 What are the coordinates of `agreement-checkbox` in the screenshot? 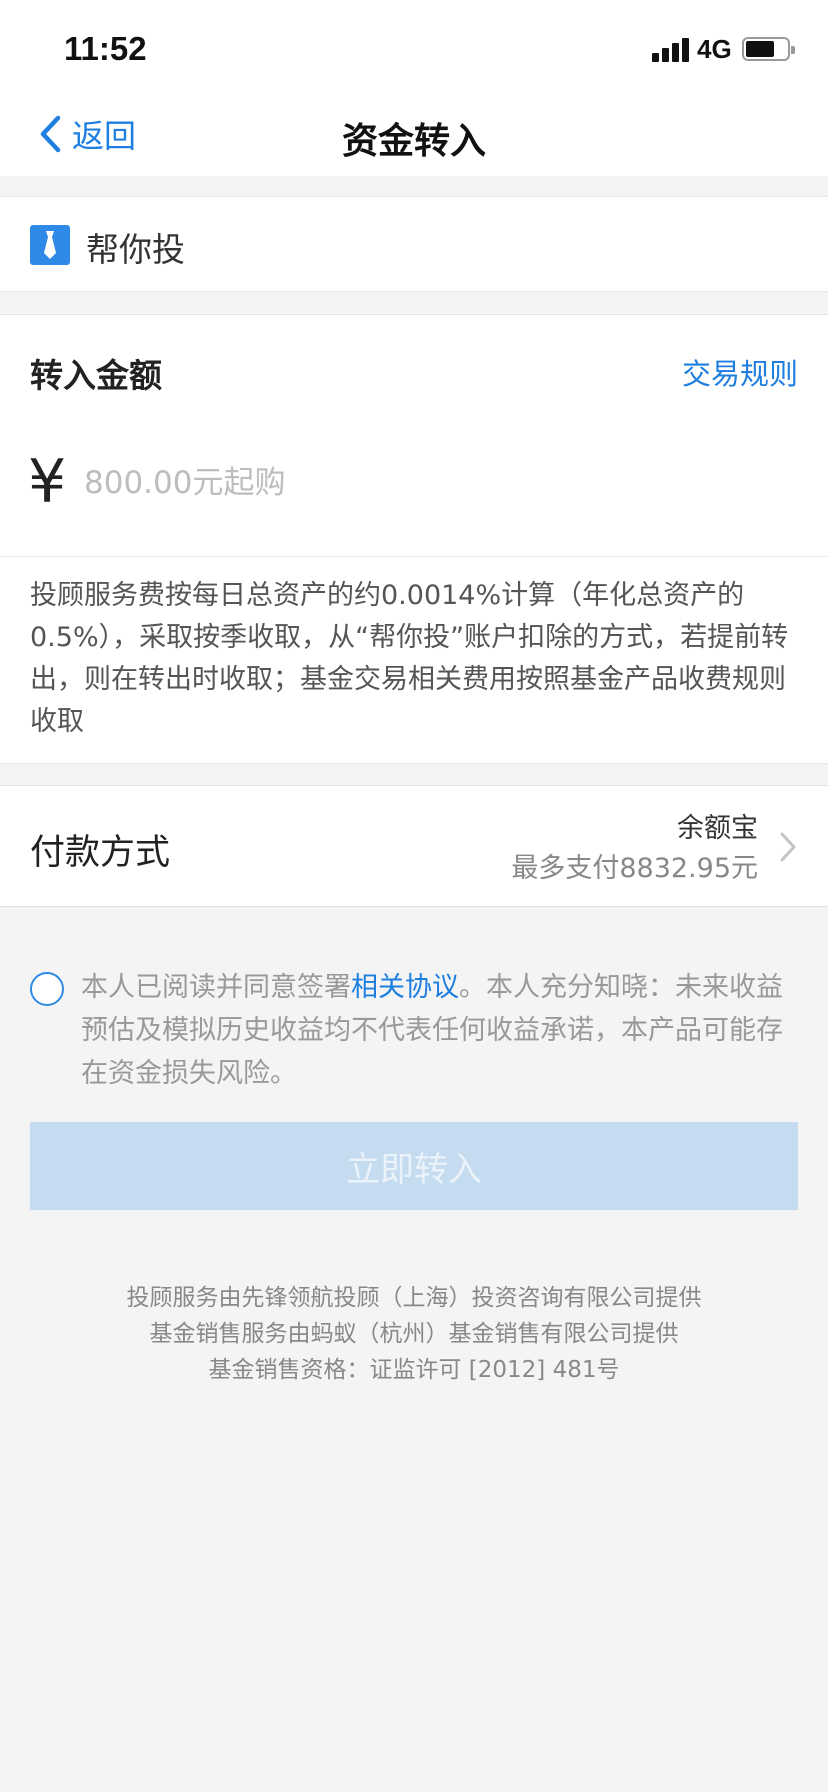 It's located at (47, 989).